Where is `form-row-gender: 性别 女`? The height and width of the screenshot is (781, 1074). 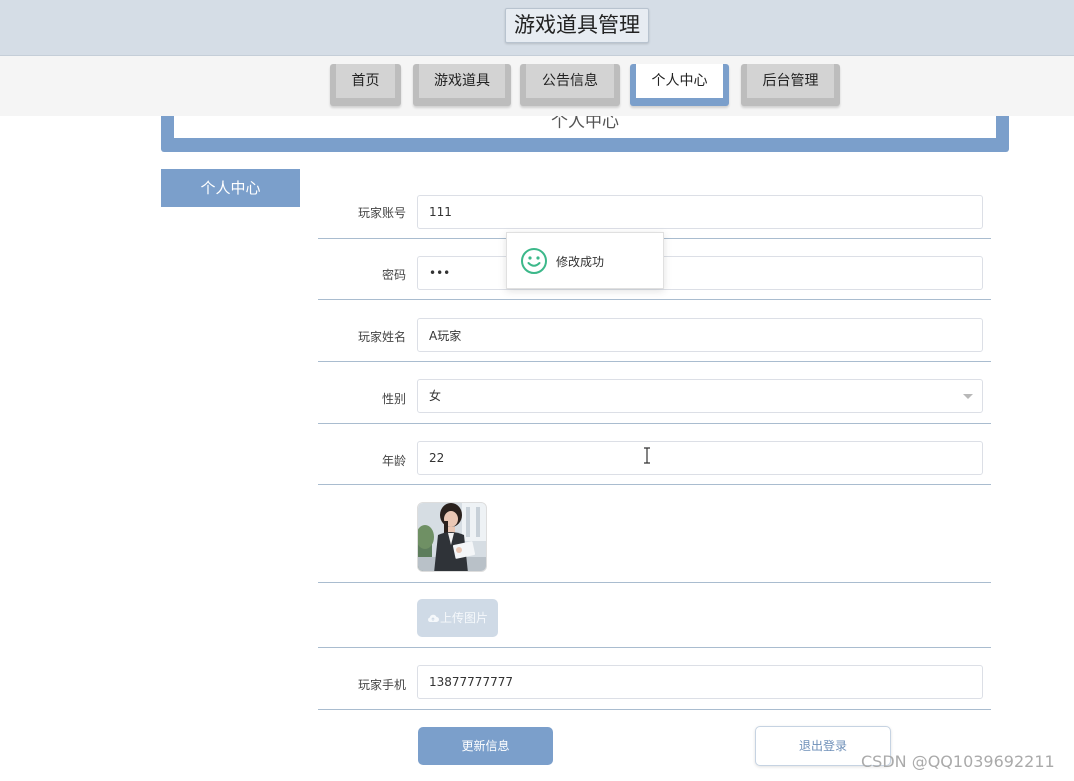 form-row-gender: 性别 女 is located at coordinates (654, 393).